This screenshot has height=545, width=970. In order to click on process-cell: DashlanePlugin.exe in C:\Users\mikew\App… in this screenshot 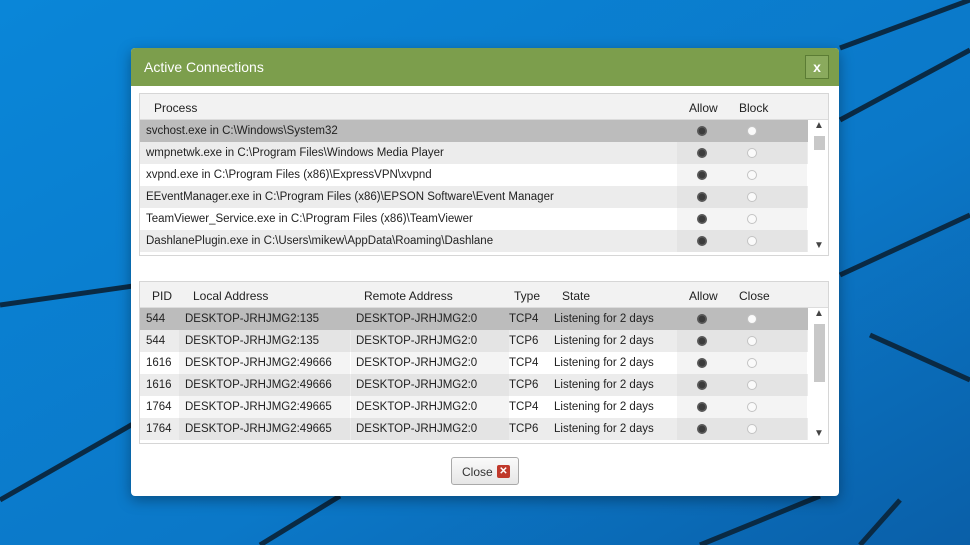, I will do `click(320, 241)`.